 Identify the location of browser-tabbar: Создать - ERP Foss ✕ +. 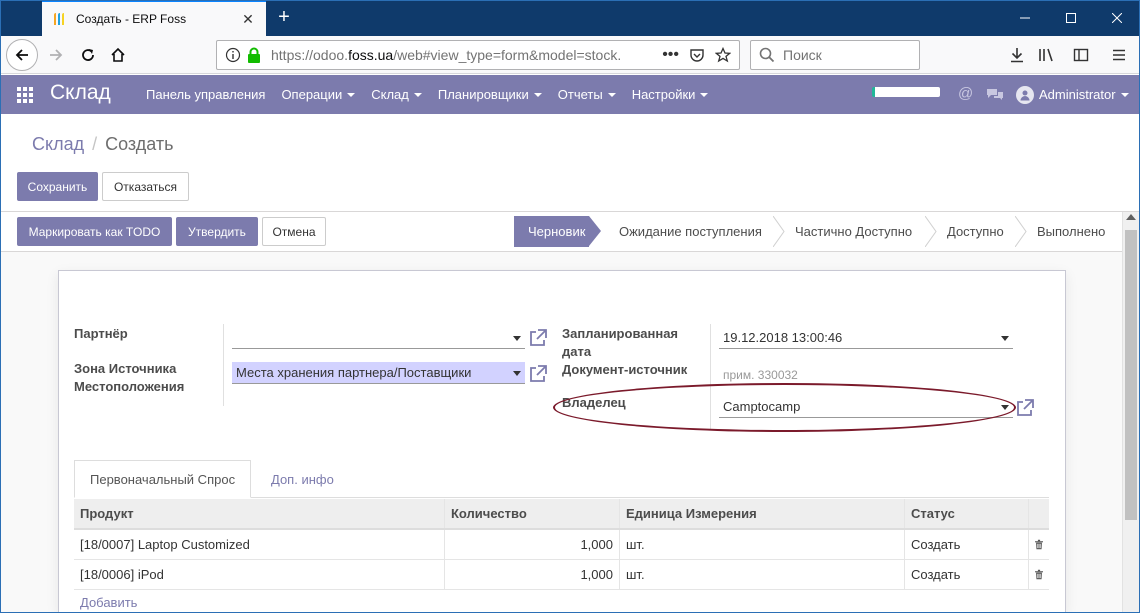
(570, 18).